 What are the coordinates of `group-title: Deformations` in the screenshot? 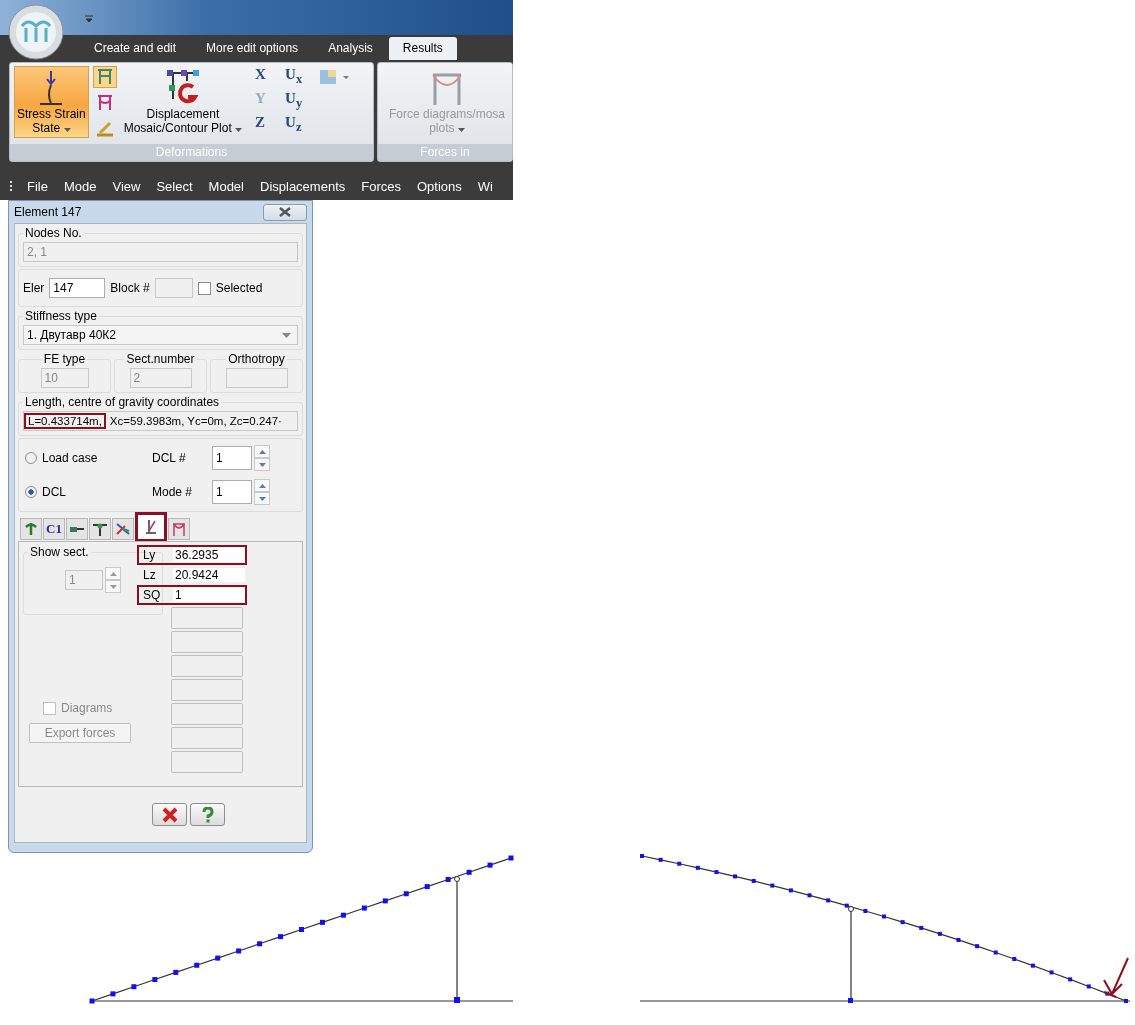 It's located at (191, 152).